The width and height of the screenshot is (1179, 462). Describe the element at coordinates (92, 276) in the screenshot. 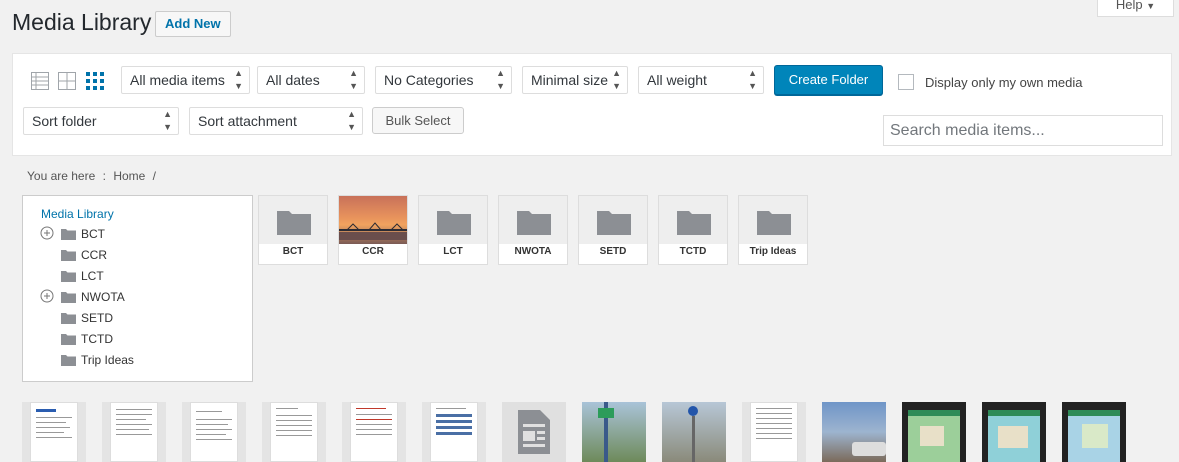

I see `tree-item-label: LCT` at that location.